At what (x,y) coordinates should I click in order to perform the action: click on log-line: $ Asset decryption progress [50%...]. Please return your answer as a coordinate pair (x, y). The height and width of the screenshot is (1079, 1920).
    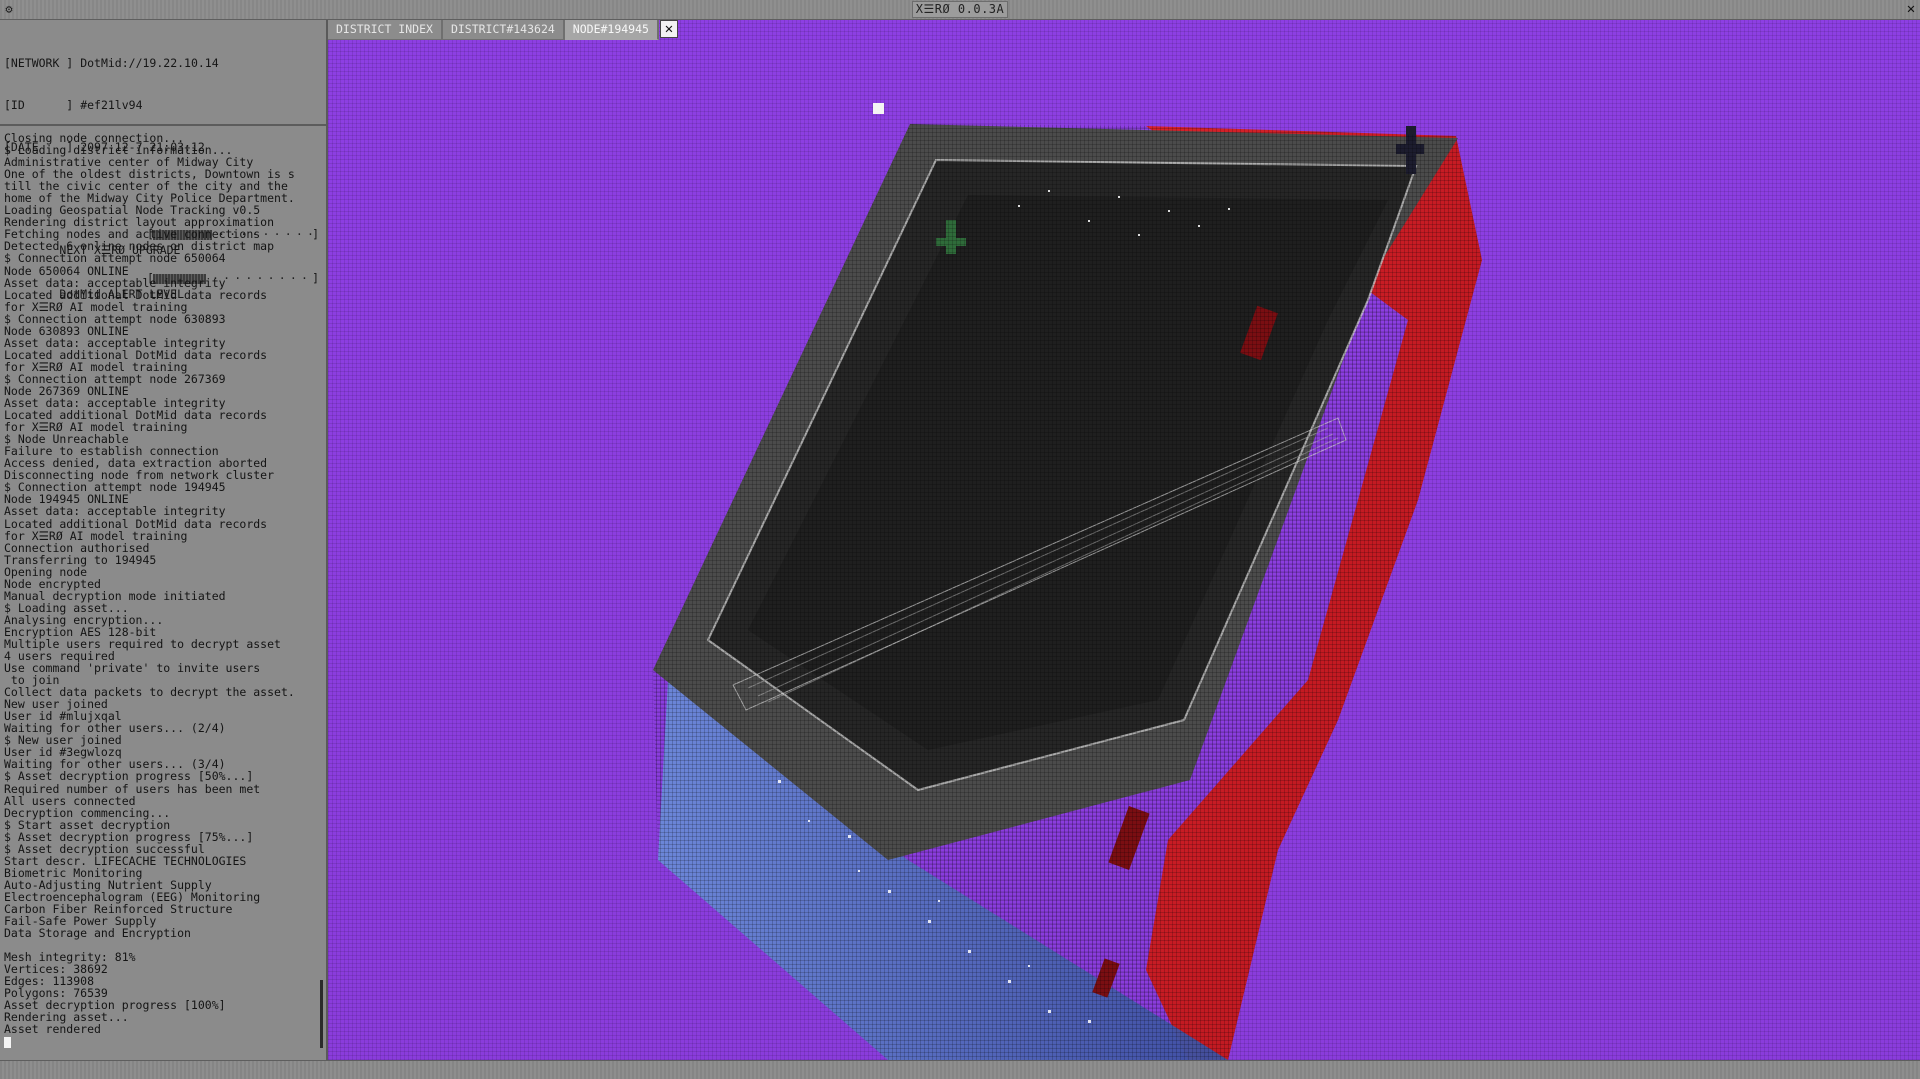
    Looking at the image, I should click on (129, 776).